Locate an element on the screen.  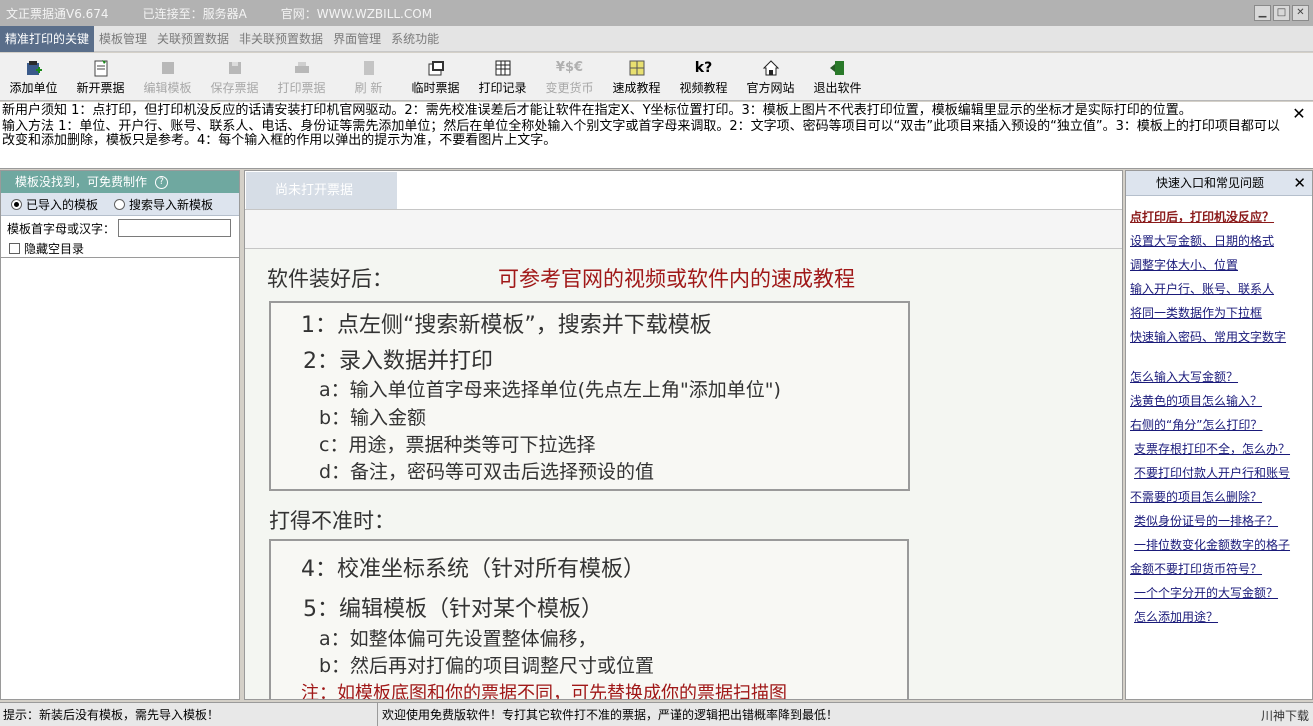
connection-status: 已连接至：服务器A is located at coordinates (194, 13).